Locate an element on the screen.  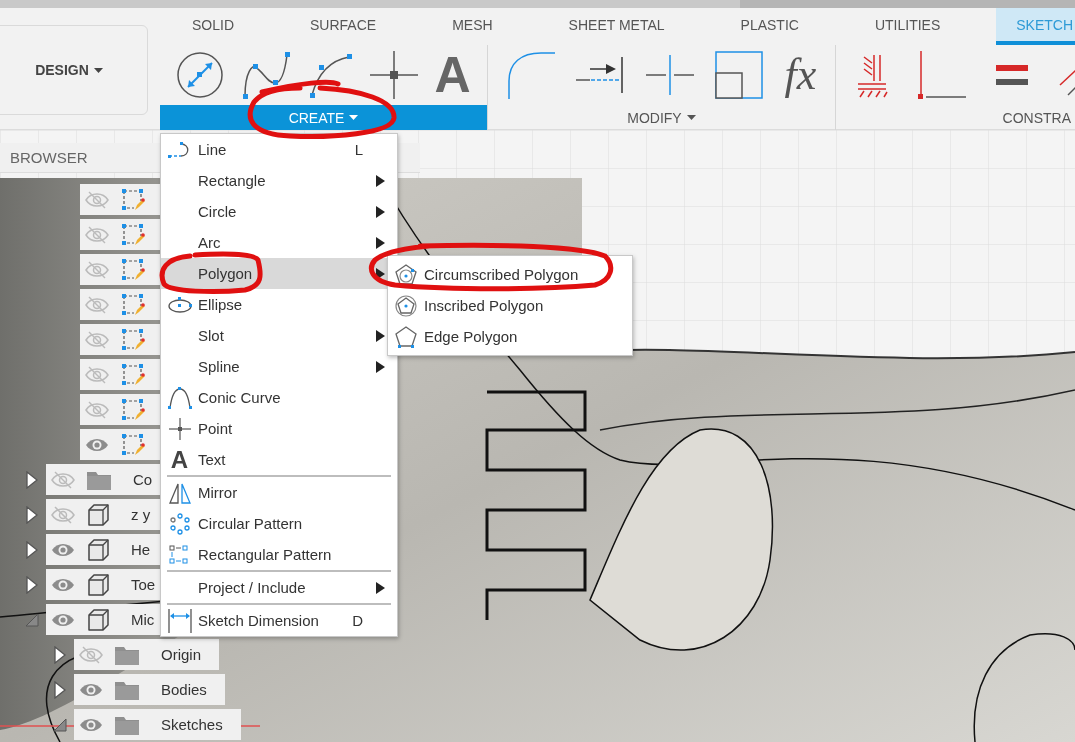
ribbon-tab: PLASTIC is located at coordinates (769, 26).